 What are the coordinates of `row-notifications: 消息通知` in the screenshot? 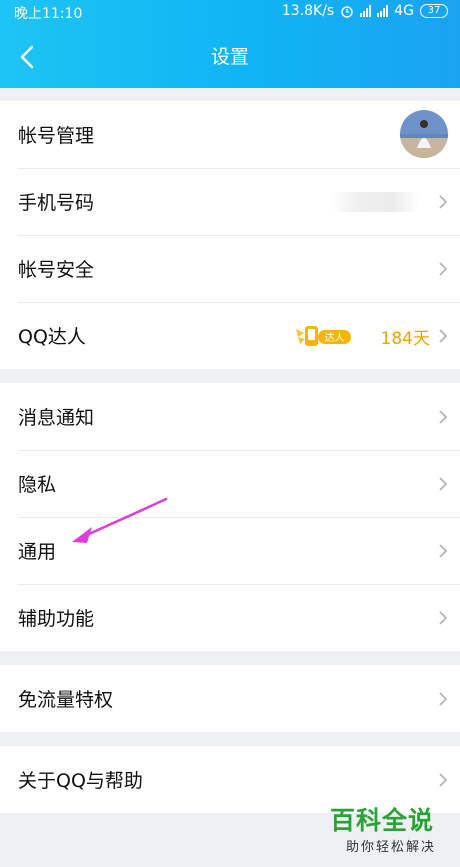 It's located at (230, 416).